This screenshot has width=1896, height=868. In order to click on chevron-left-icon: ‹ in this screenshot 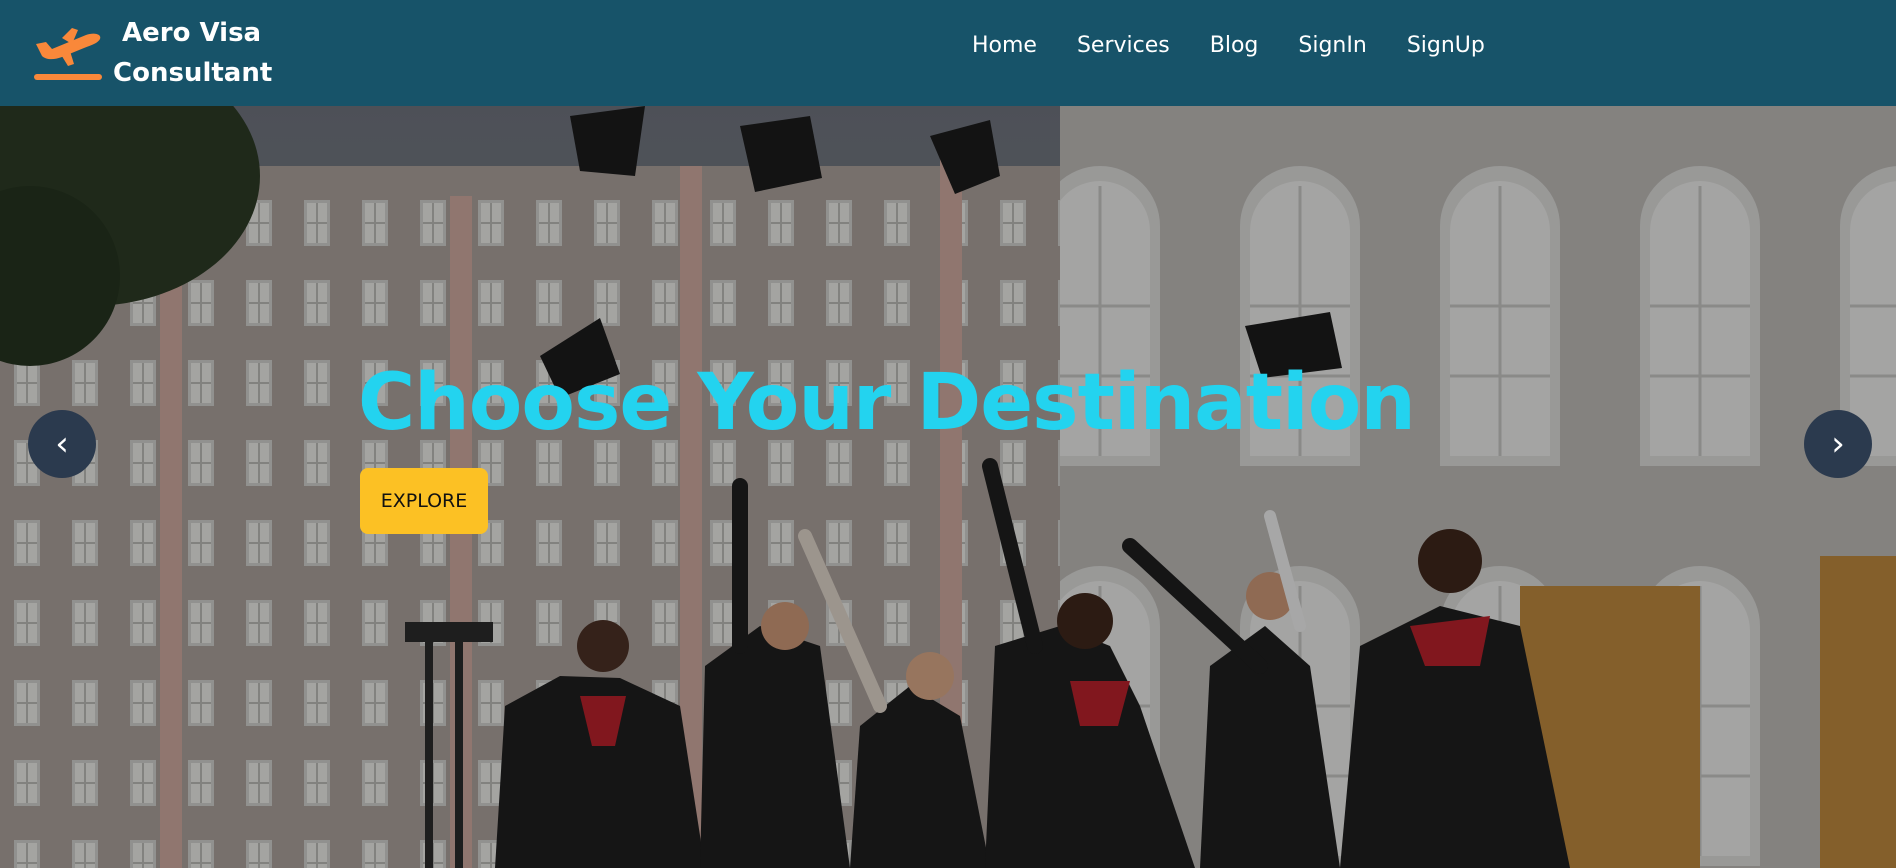, I will do `click(62, 444)`.